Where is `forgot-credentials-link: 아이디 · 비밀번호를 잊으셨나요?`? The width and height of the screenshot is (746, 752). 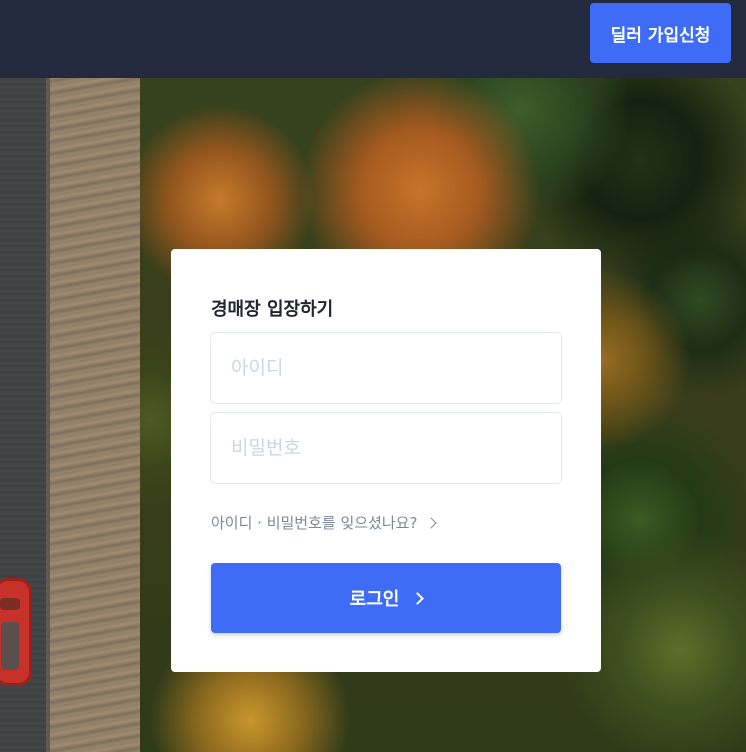 forgot-credentials-link: 아이디 · 비밀번호를 잊으셨나요? is located at coordinates (324, 522).